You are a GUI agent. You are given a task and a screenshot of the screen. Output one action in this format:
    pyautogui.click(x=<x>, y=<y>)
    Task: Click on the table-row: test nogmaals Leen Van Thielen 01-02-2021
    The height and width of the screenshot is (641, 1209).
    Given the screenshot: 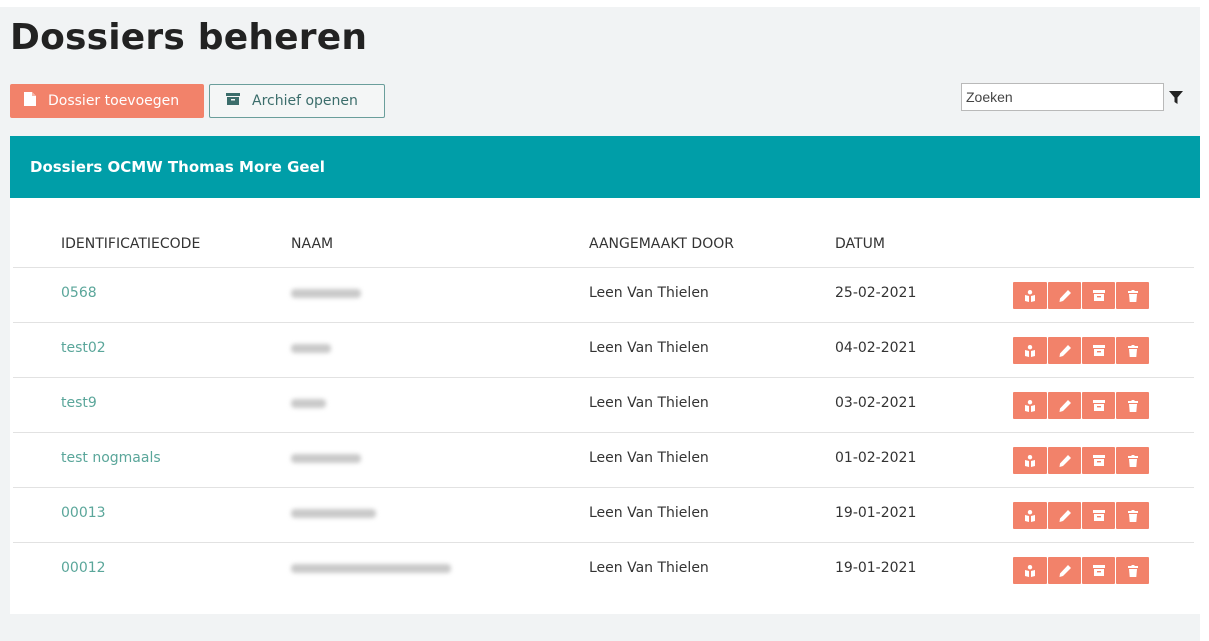 What is the action you would take?
    pyautogui.click(x=603, y=459)
    